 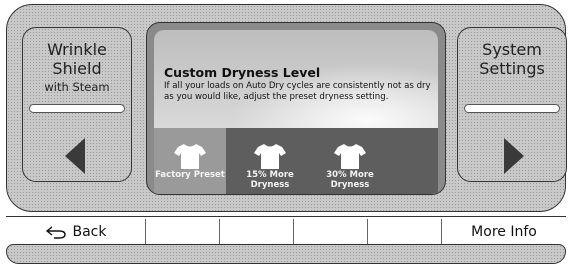 What do you see at coordinates (514, 156) in the screenshot?
I see `right-arrow-icon` at bounding box center [514, 156].